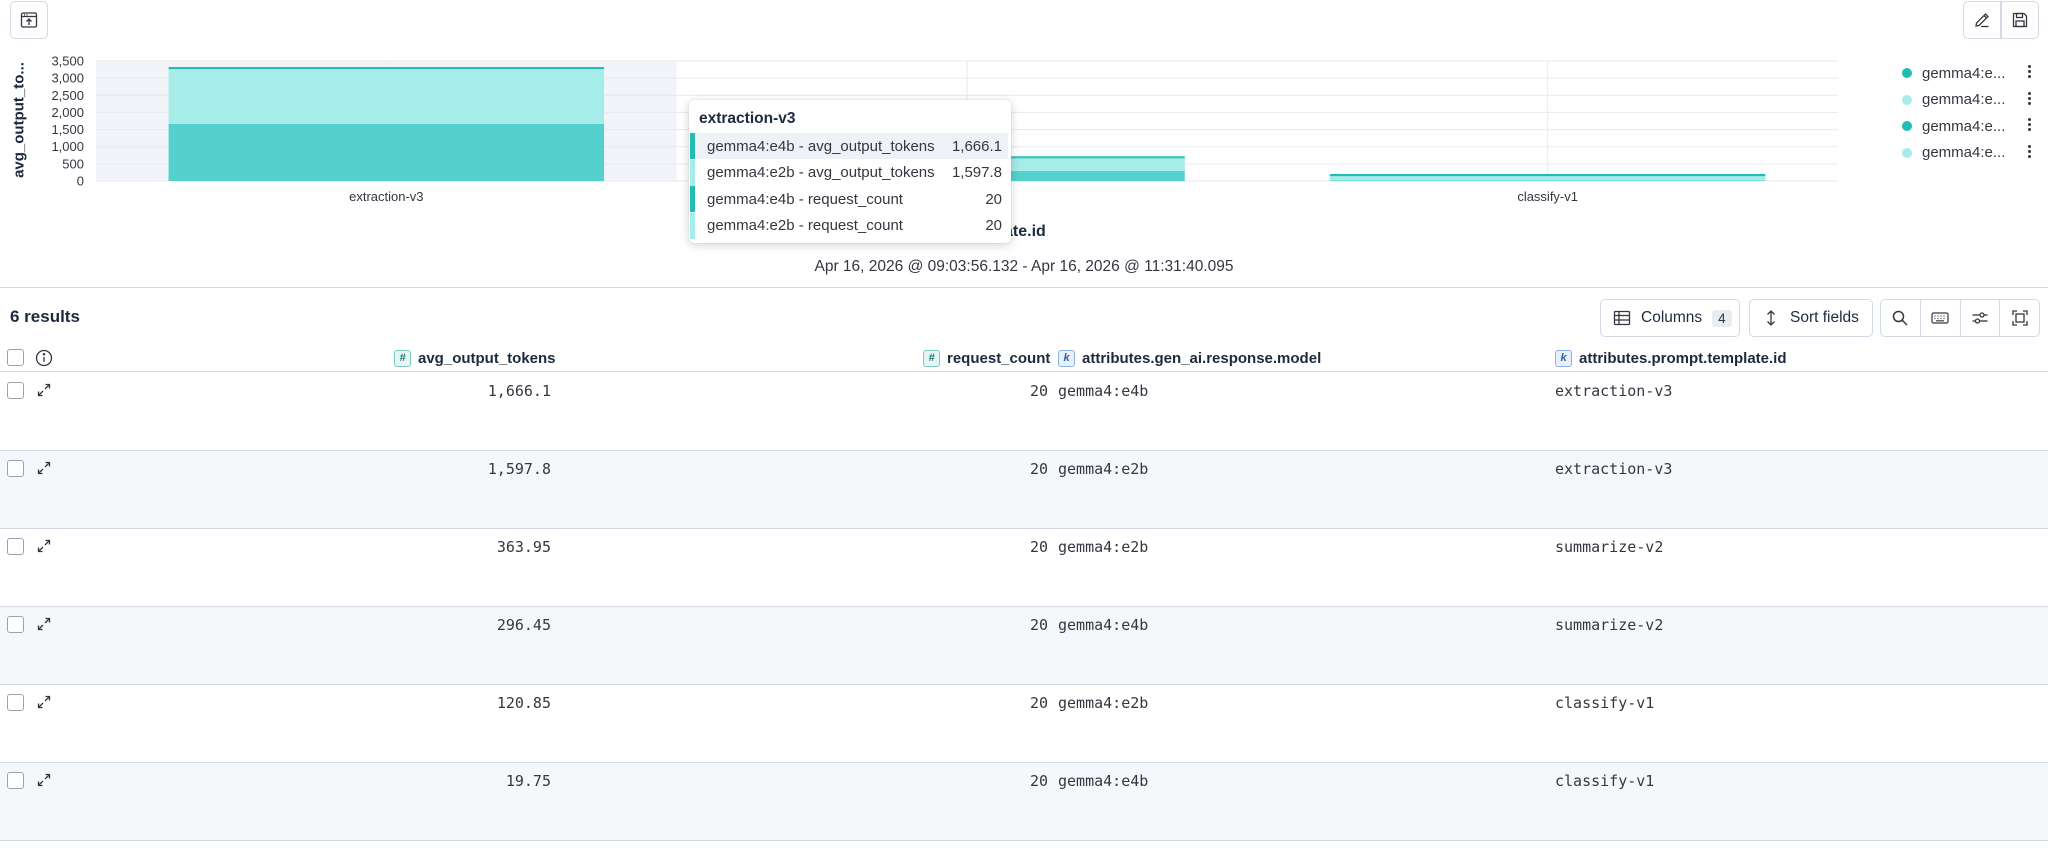  I want to click on y-tick-label: 2,500, so click(67, 95).